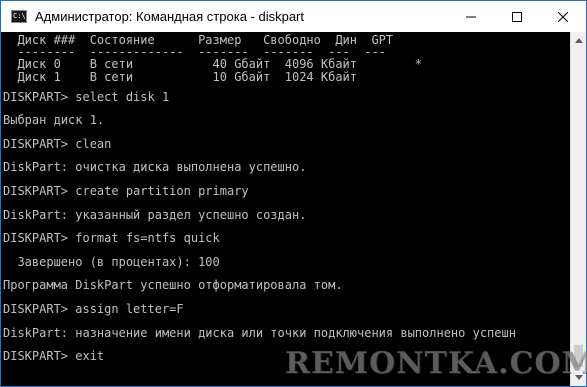 This screenshot has height=387, width=587. What do you see at coordinates (57, 143) in the screenshot?
I see `console-line: DISKPART> clean` at bounding box center [57, 143].